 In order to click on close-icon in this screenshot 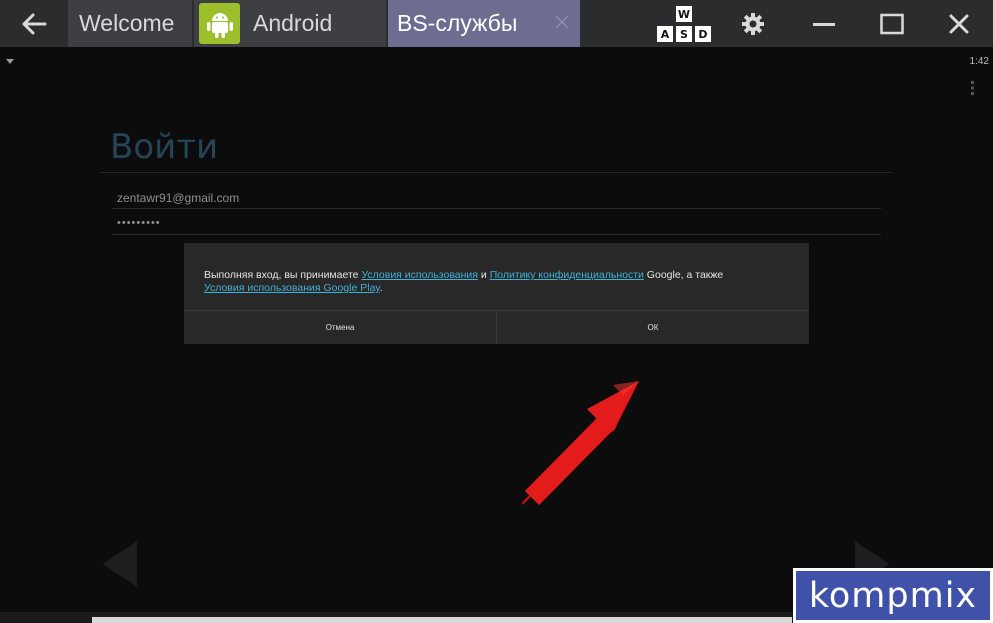, I will do `click(959, 23)`.